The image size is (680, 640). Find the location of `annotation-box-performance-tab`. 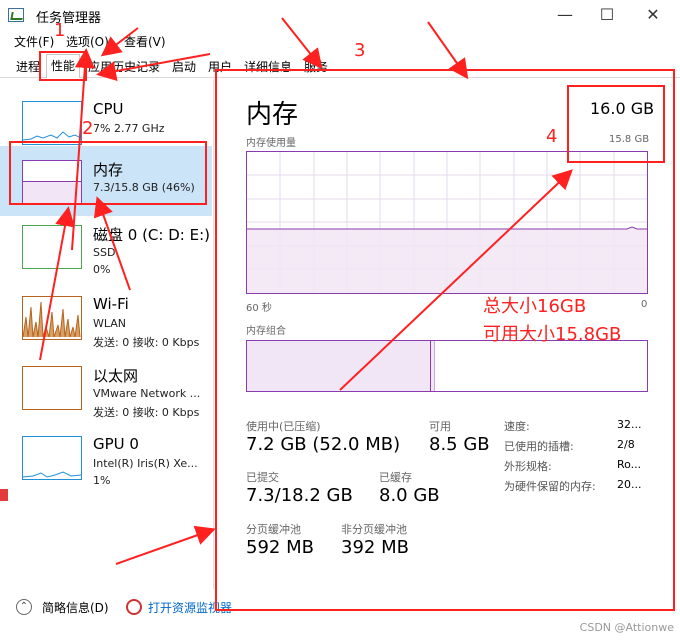

annotation-box-performance-tab is located at coordinates (63, 66).